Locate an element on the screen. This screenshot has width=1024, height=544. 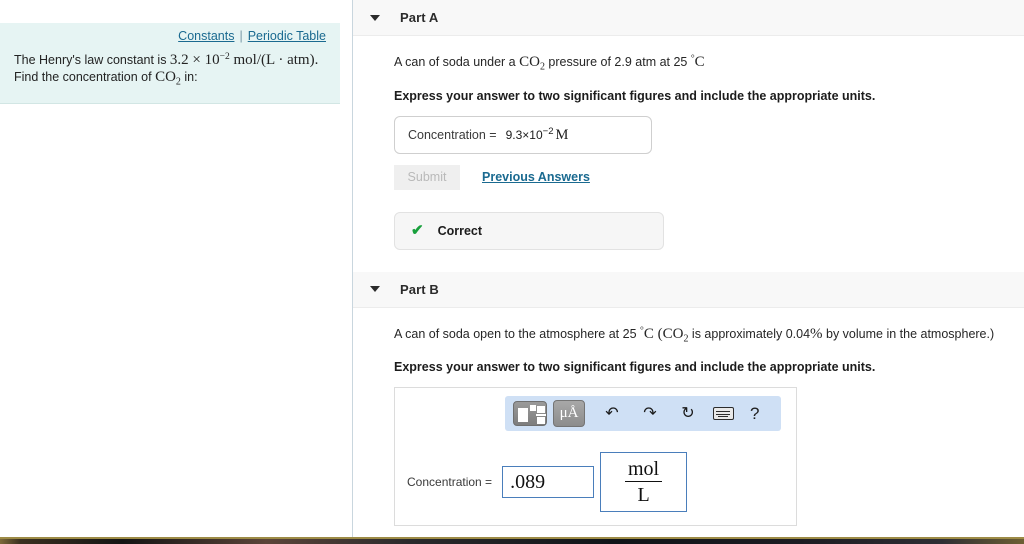
reset-icon: ↻ is located at coordinates (688, 413).